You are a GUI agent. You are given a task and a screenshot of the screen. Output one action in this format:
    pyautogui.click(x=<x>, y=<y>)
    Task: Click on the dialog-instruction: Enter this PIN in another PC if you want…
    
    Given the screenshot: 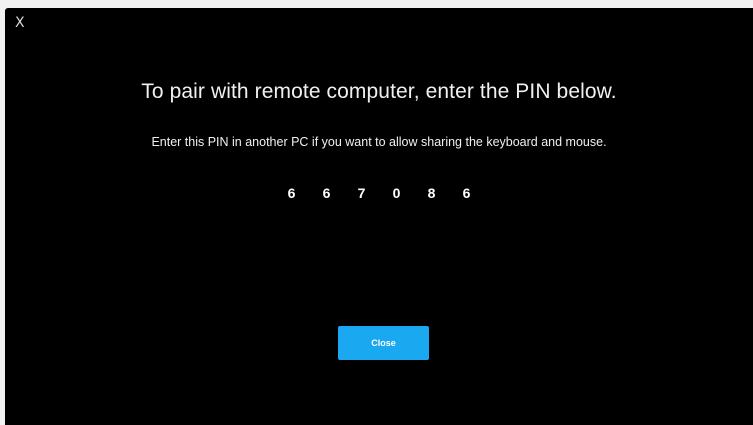 What is the action you would take?
    pyautogui.click(x=379, y=142)
    